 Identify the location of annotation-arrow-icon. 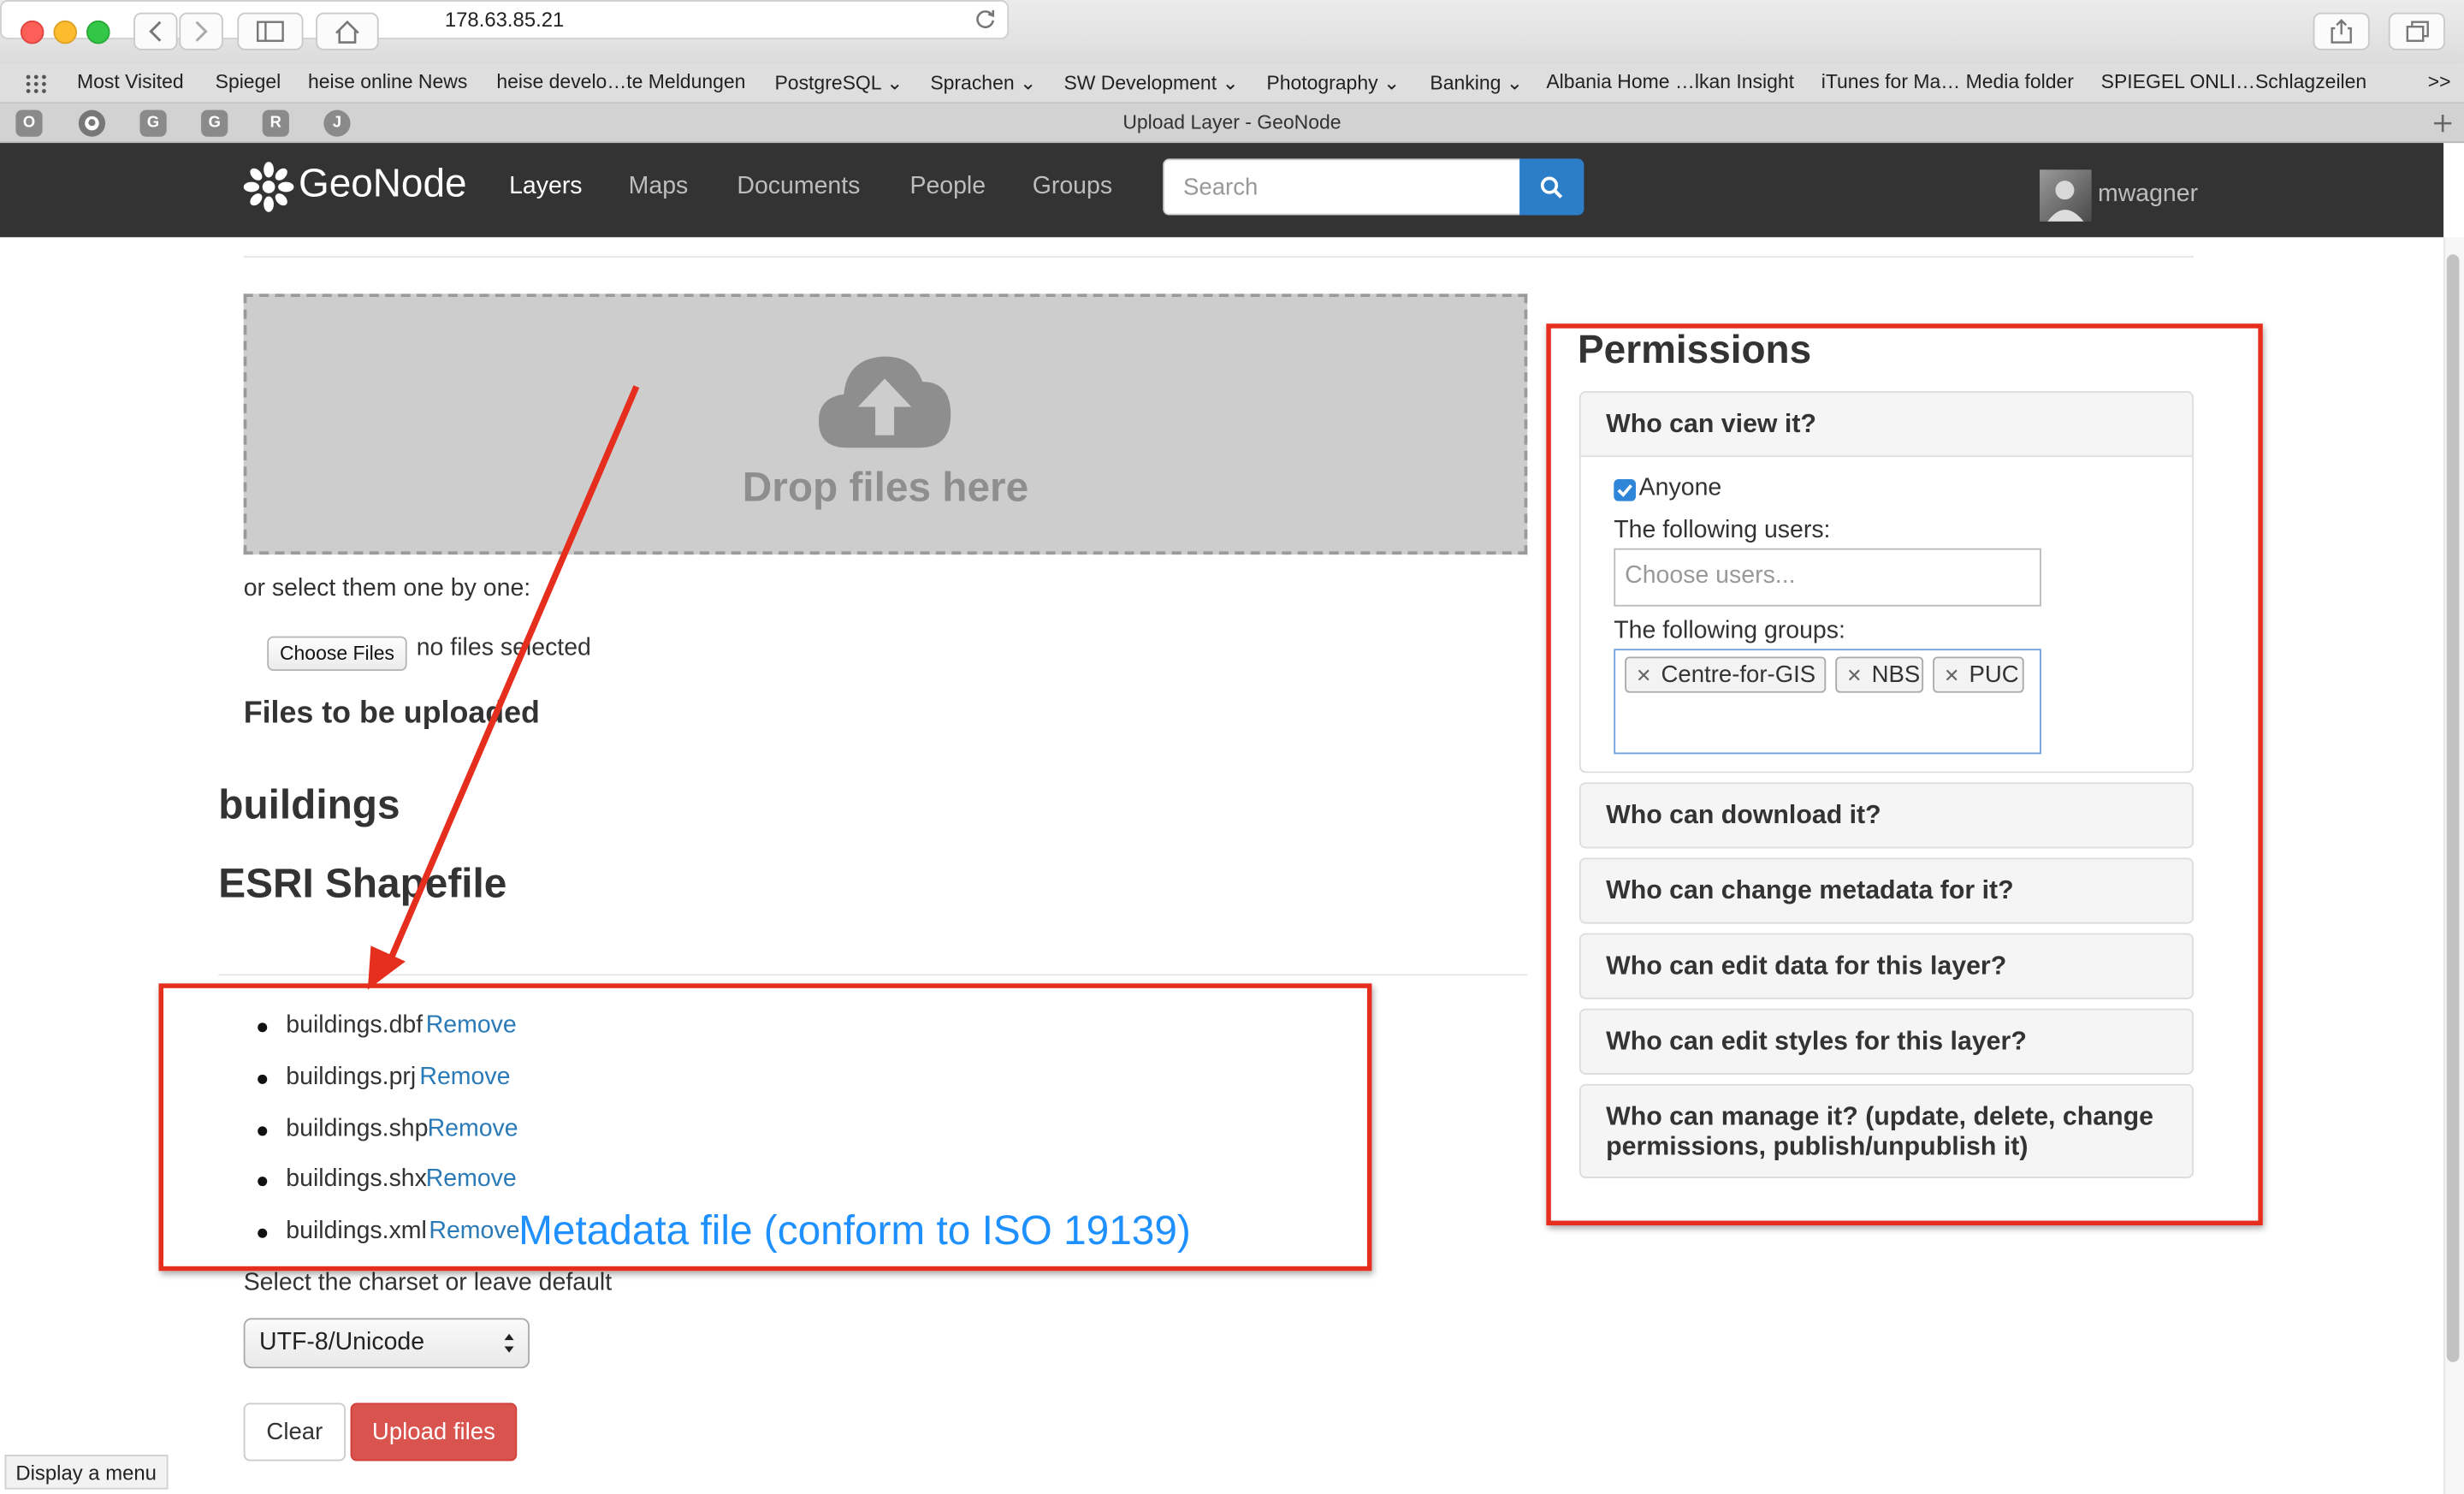
(503, 687).